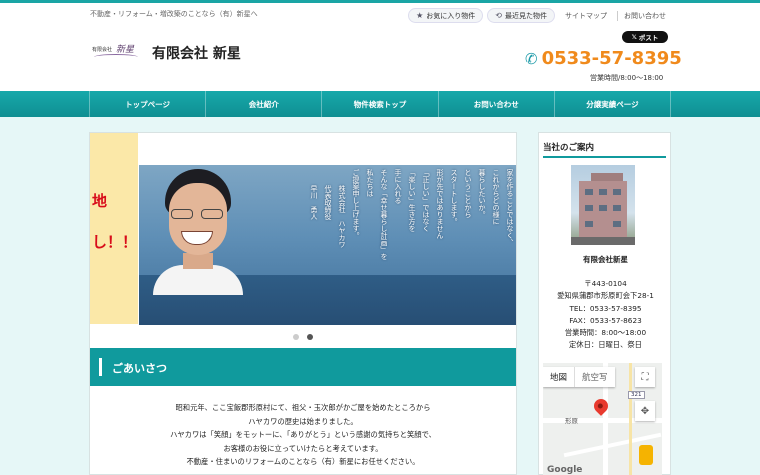  What do you see at coordinates (526, 15) in the screenshot?
I see `recent-label: 最近見た物件` at bounding box center [526, 15].